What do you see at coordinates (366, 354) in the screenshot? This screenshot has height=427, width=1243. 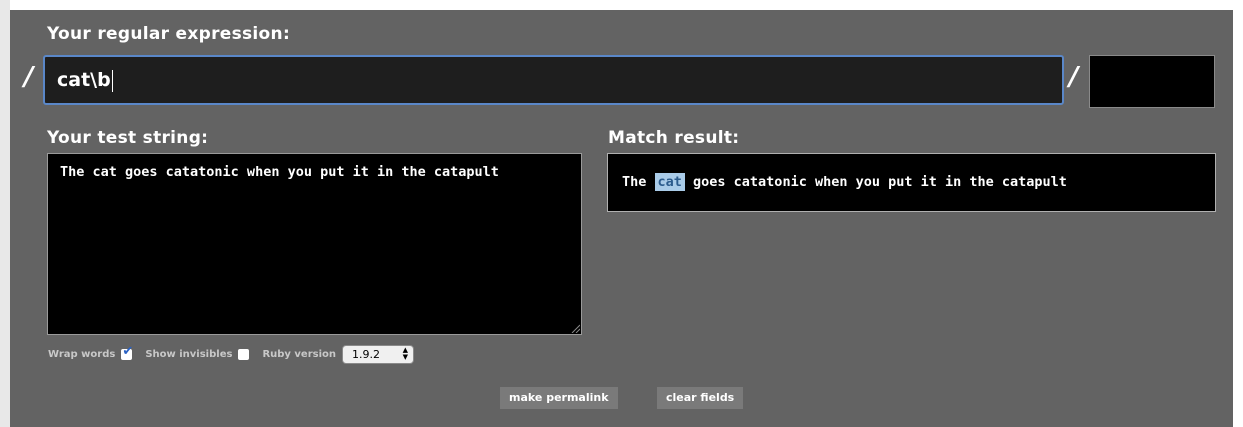 I see `ruby-version-value: 1.9.2` at bounding box center [366, 354].